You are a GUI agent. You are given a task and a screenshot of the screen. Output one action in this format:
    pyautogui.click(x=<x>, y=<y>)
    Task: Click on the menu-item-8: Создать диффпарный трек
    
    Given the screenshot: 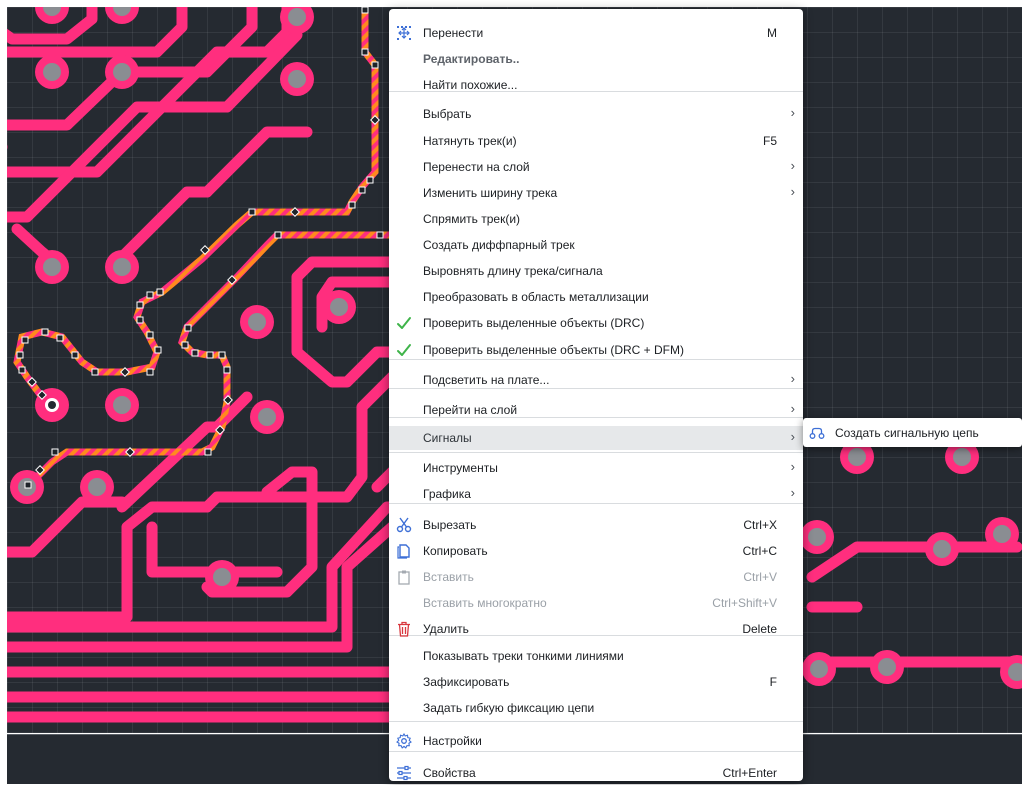 What is the action you would take?
    pyautogui.click(x=596, y=245)
    